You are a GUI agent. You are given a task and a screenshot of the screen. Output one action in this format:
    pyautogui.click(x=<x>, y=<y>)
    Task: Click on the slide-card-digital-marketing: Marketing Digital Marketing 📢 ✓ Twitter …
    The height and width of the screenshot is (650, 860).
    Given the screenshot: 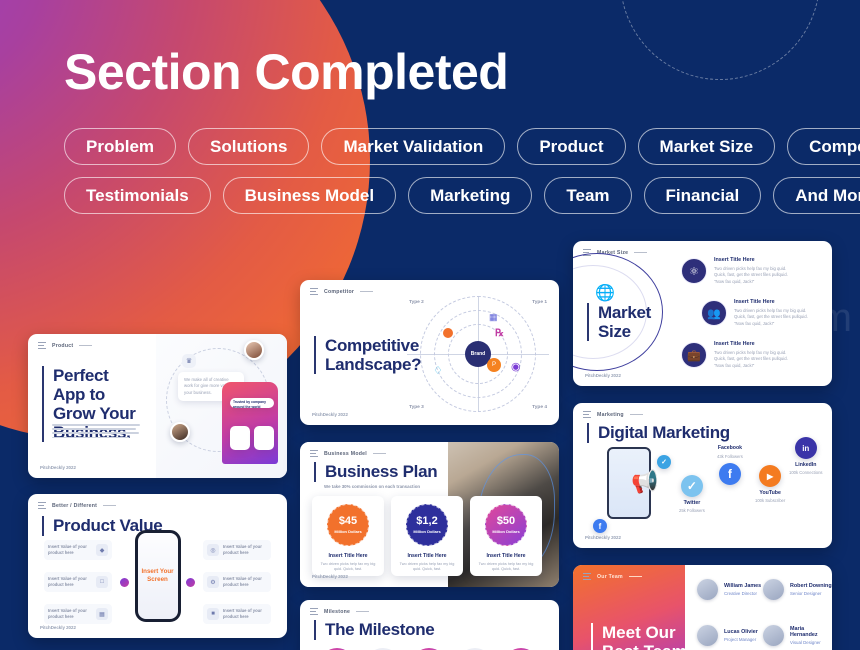 What is the action you would take?
    pyautogui.click(x=702, y=475)
    